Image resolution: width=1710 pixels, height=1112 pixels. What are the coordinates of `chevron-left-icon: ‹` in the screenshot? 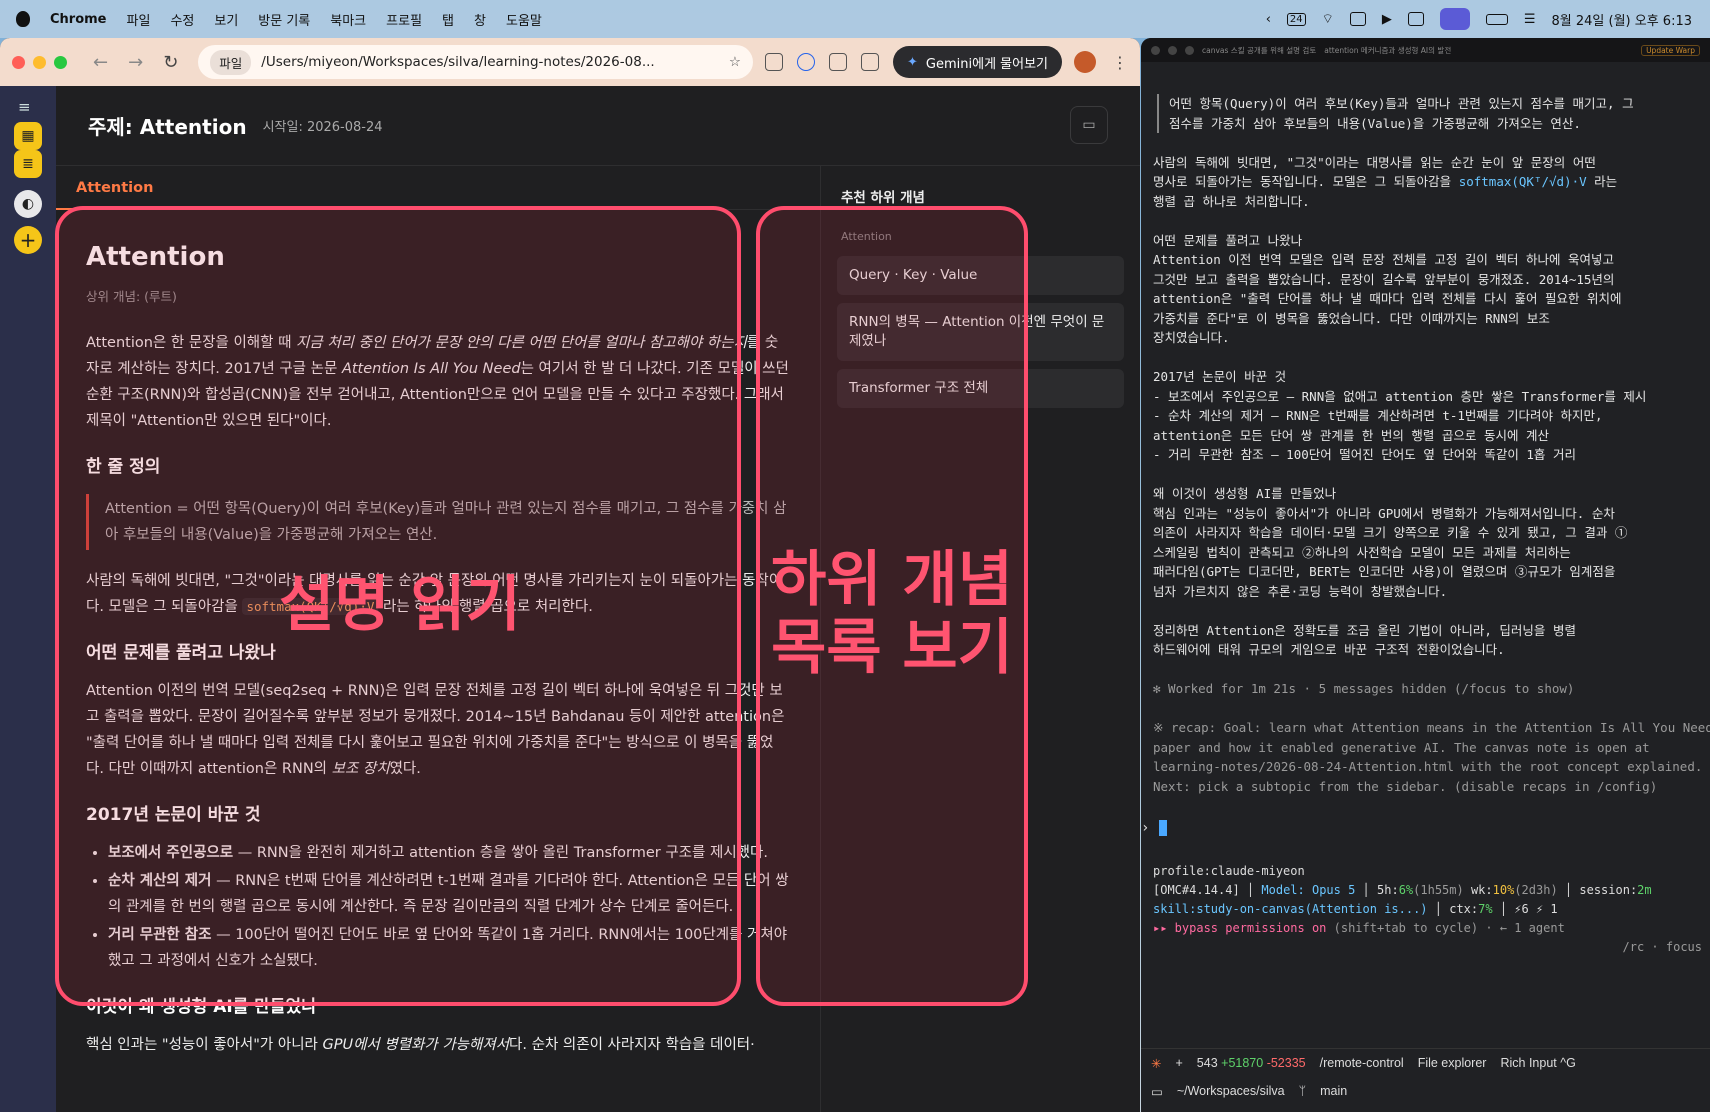 It's located at (1268, 19).